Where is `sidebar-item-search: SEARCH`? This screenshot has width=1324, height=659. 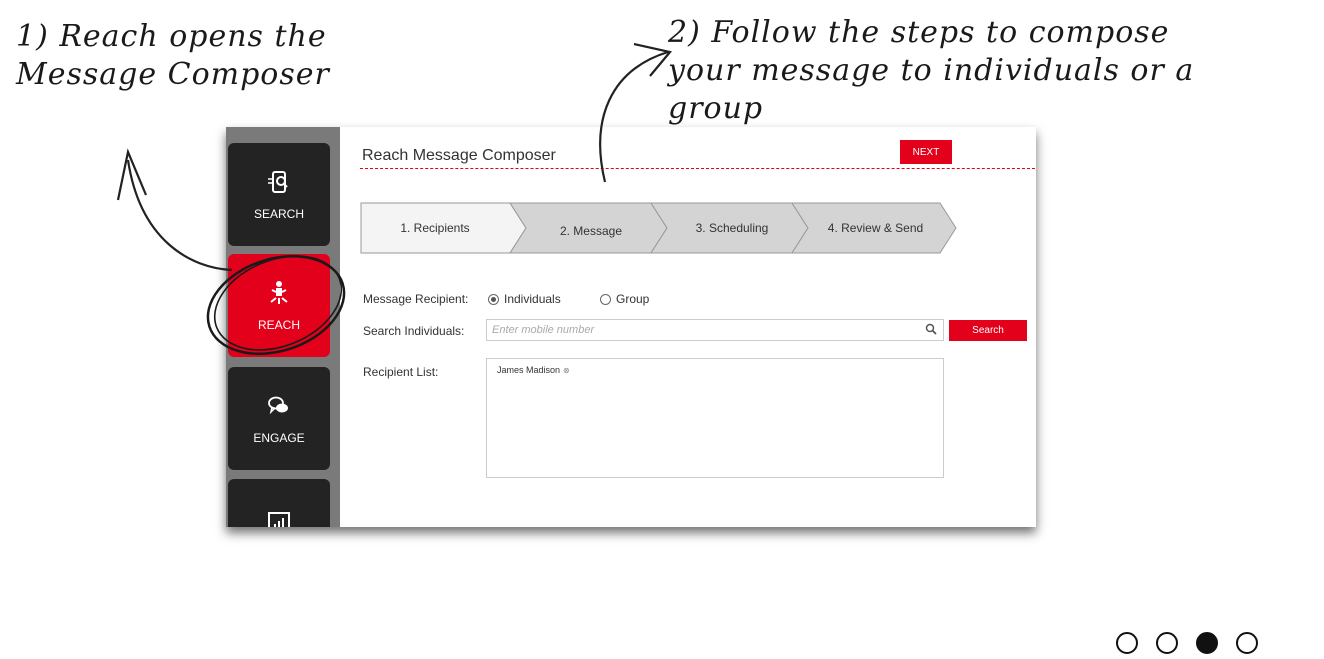
sidebar-item-search: SEARCH is located at coordinates (279, 194).